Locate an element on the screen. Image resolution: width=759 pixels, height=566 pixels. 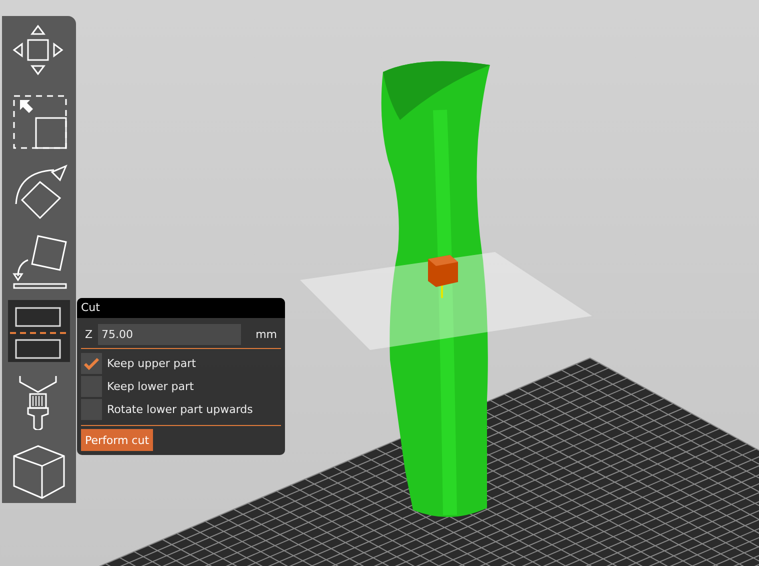
panel-title: Cut is located at coordinates (181, 308).